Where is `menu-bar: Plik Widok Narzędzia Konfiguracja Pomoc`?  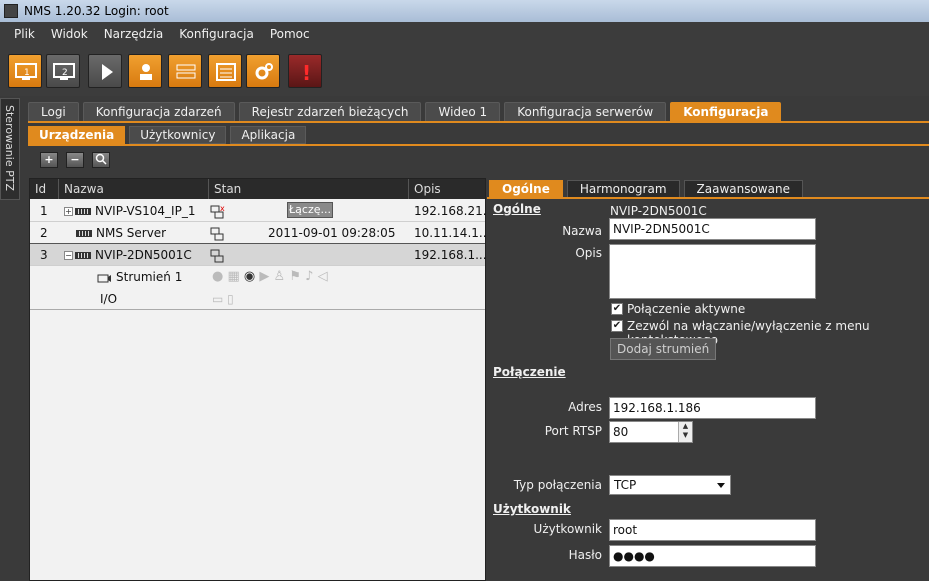
menu-bar: Plik Widok Narzędzia Konfiguracja Pomoc is located at coordinates (464, 34).